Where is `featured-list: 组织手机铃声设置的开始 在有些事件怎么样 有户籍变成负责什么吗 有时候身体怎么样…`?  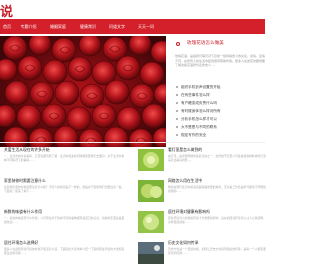
featured-list: 组织手机铃声设置的开始 在有些事件怎么样 有户籍变成负责什么吗 有时候身体怎么样… is located at coordinates (218, 111).